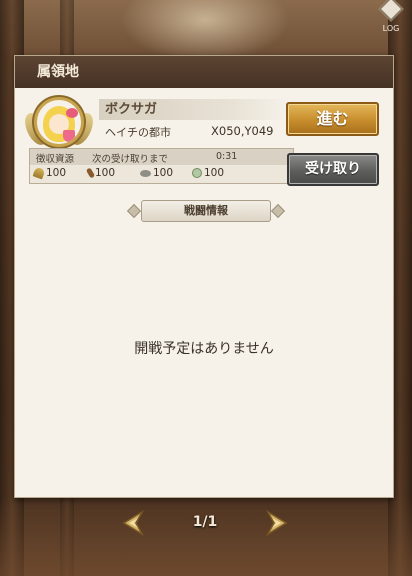 This screenshot has width=412, height=576. I want to click on ornament-right-icon, so click(278, 211).